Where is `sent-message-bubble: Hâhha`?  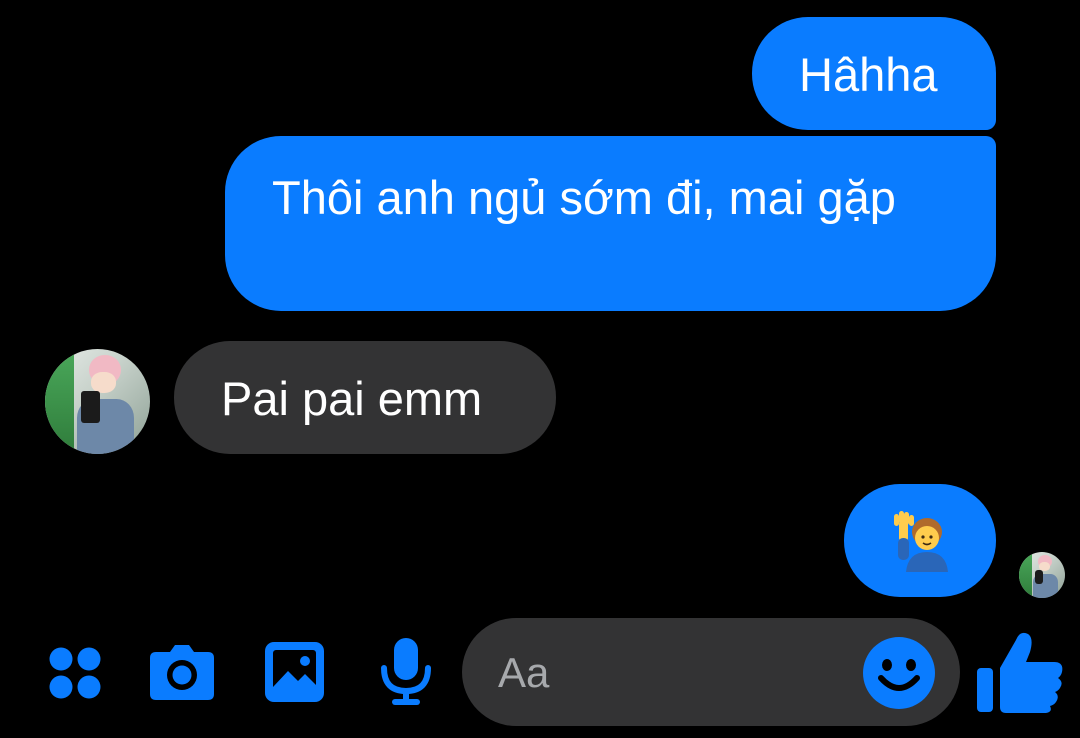 sent-message-bubble: Hâhha is located at coordinates (874, 73).